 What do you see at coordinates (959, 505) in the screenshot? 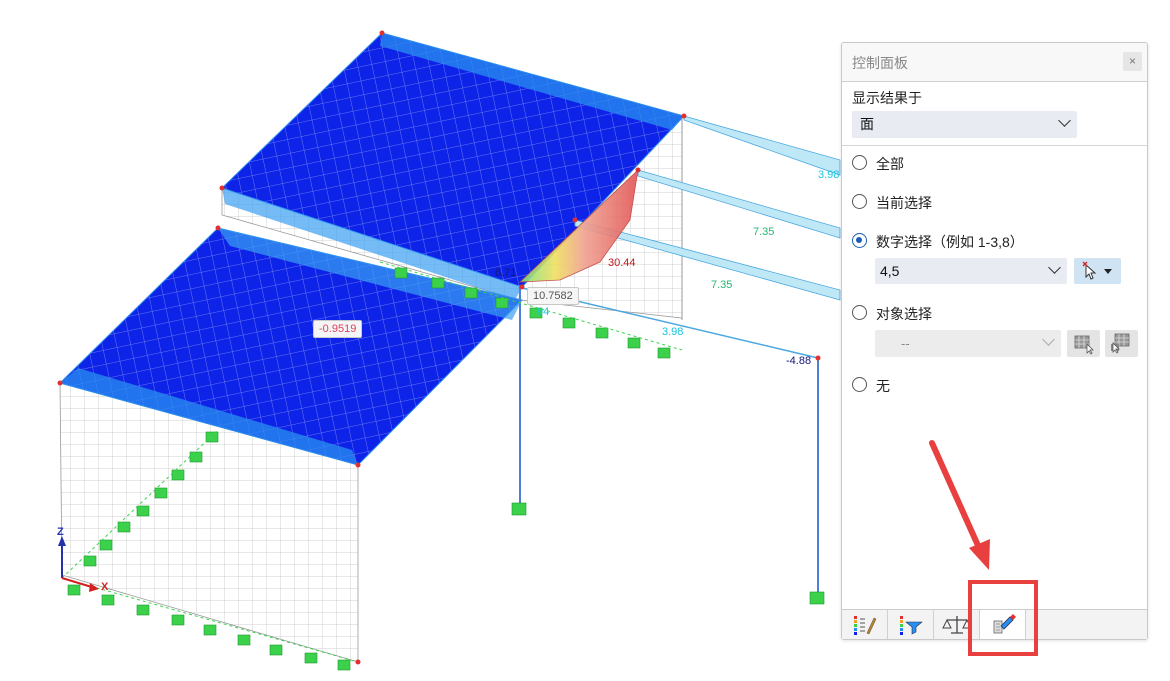
I see `annotation-arrow` at bounding box center [959, 505].